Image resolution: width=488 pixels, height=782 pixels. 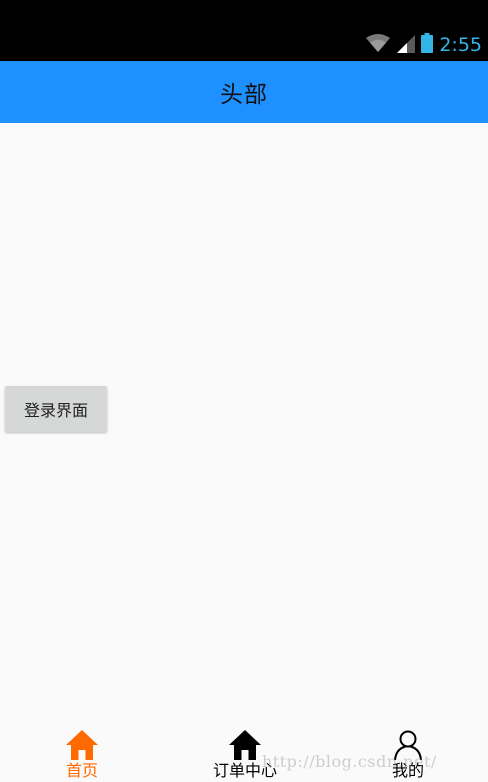 What do you see at coordinates (427, 45) in the screenshot?
I see `battery-icon` at bounding box center [427, 45].